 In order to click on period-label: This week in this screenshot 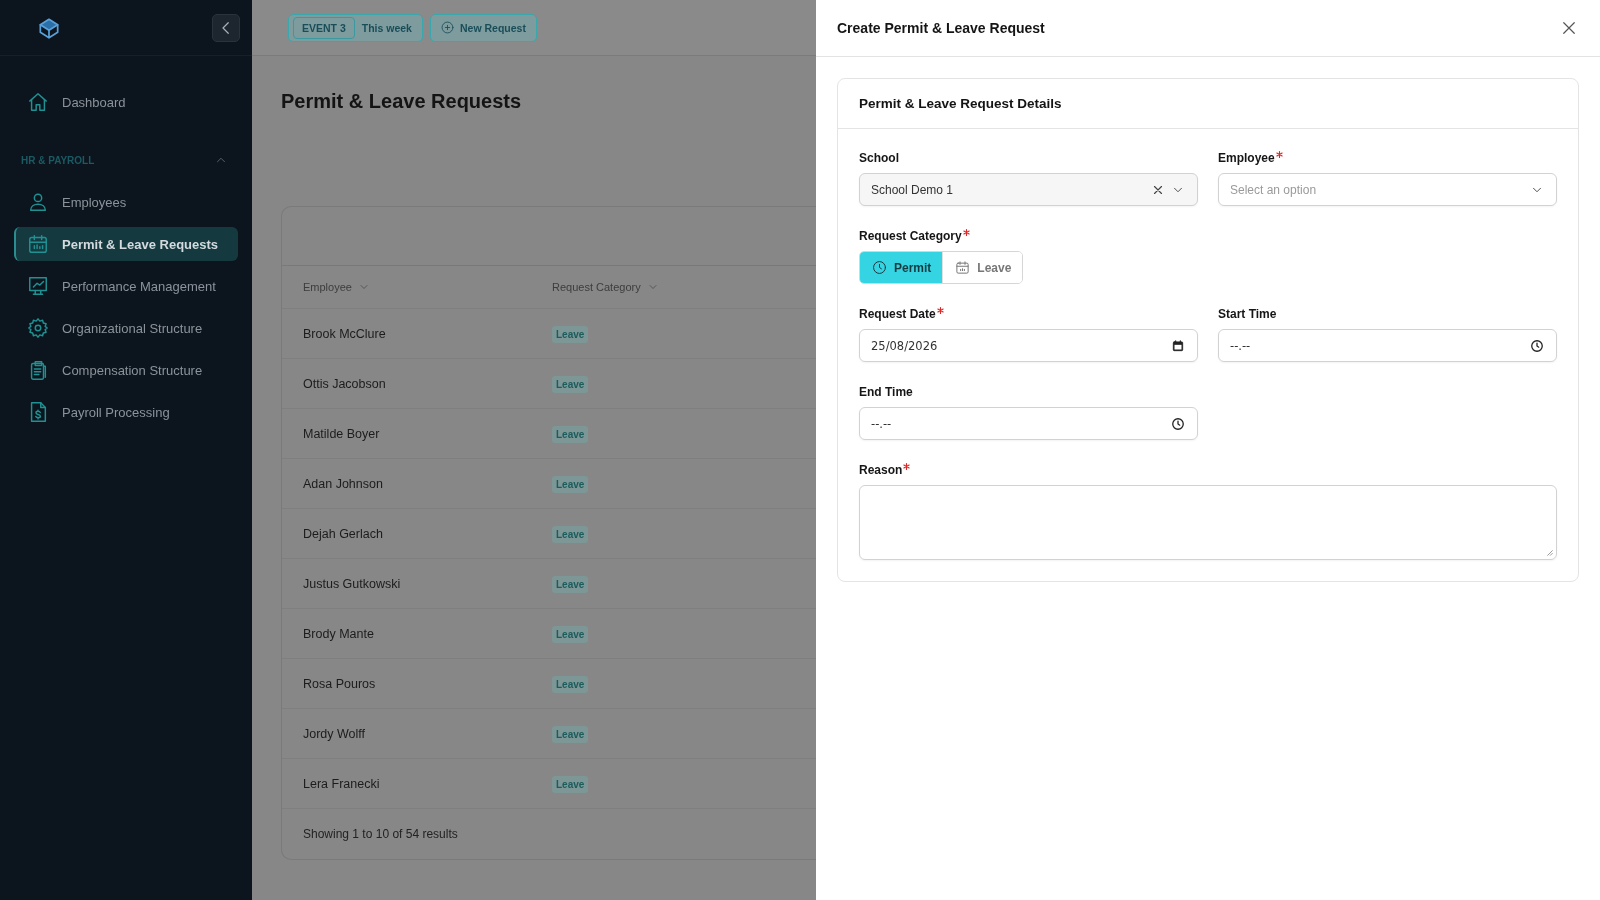, I will do `click(386, 27)`.